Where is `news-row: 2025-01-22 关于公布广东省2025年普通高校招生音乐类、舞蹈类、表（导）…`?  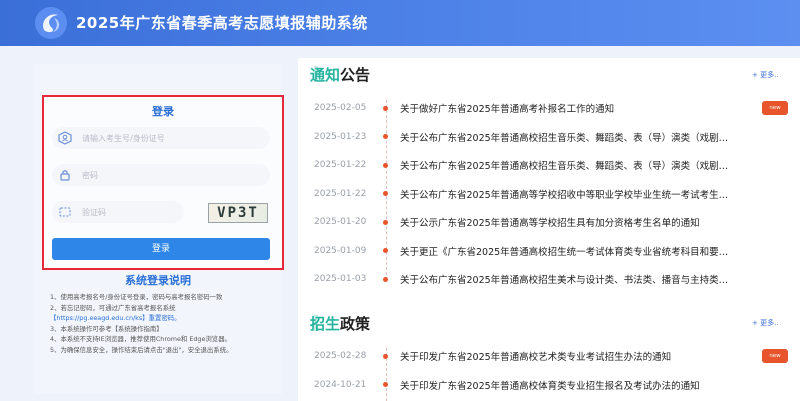 news-row: 2025-01-22 关于公布广东省2025年普通高校招生音乐类、舞蹈类、表（导）… is located at coordinates (549, 165).